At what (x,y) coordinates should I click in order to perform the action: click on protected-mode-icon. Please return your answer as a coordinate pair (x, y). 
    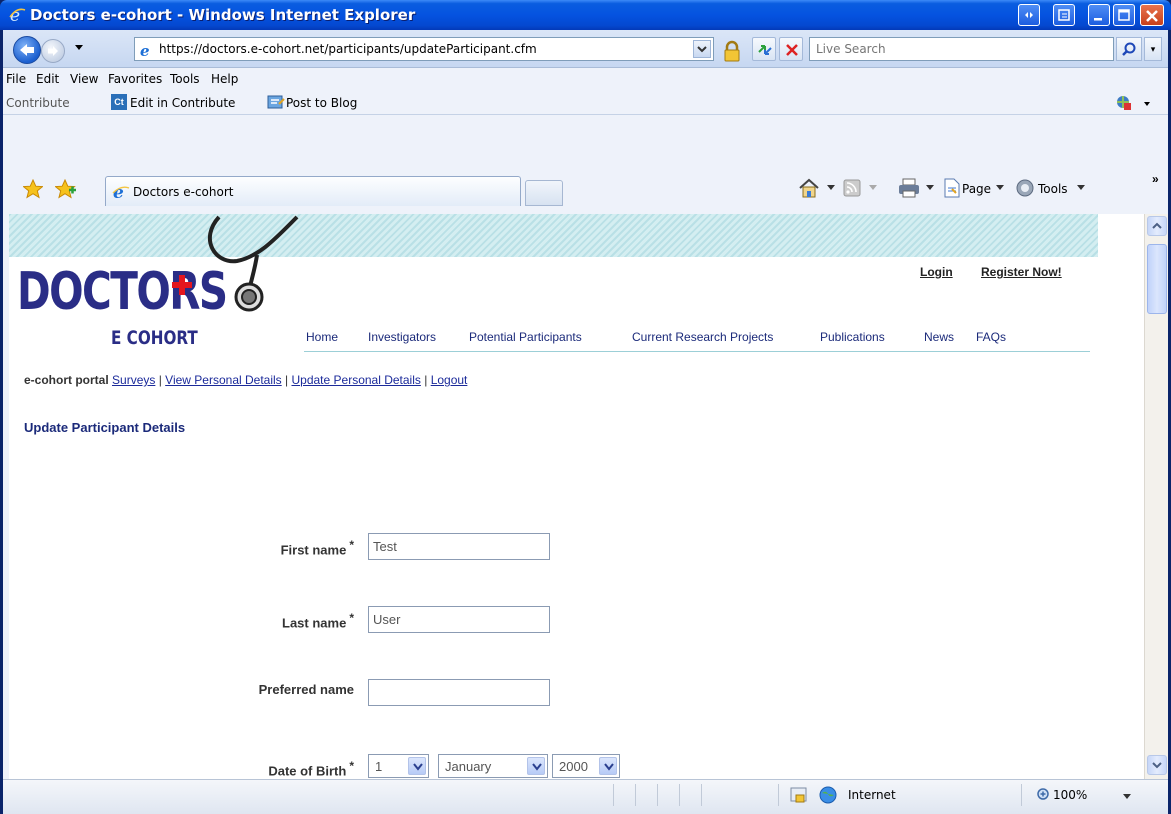
    Looking at the image, I should click on (799, 795).